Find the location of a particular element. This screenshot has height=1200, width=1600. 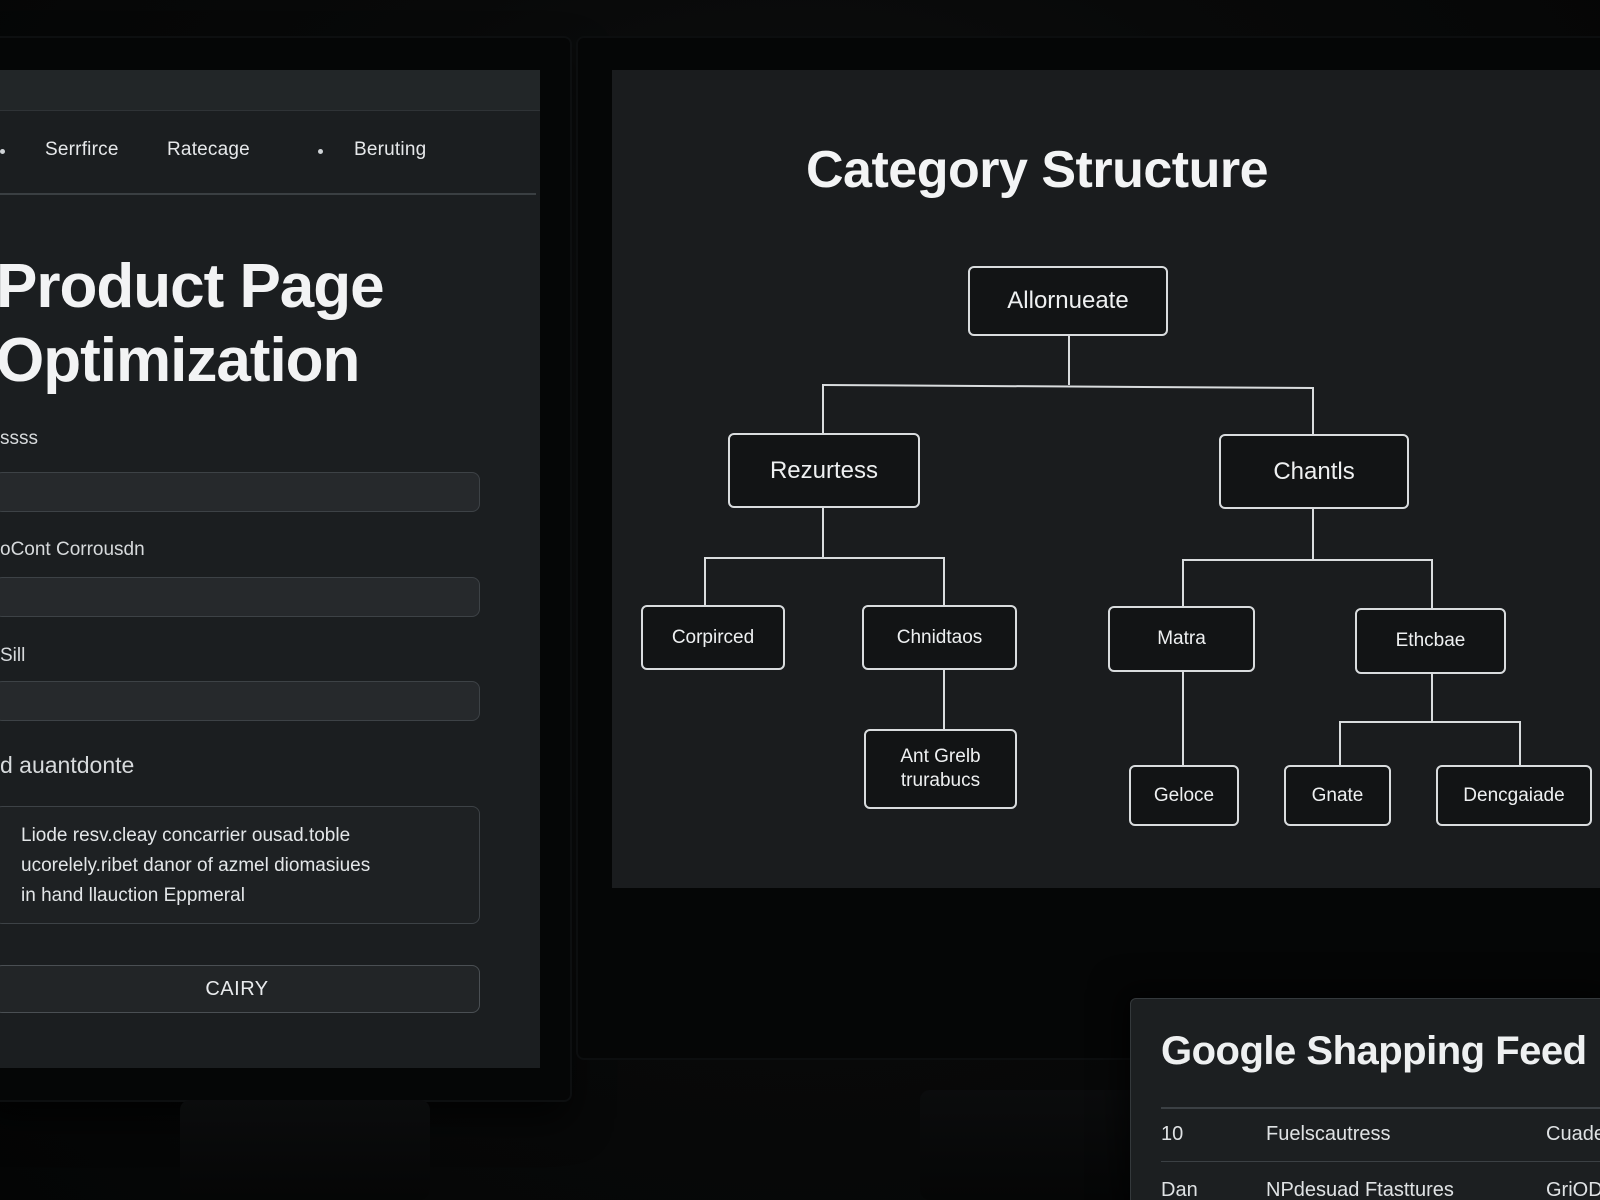

tree-node-chantls: Chantls is located at coordinates (1314, 471).